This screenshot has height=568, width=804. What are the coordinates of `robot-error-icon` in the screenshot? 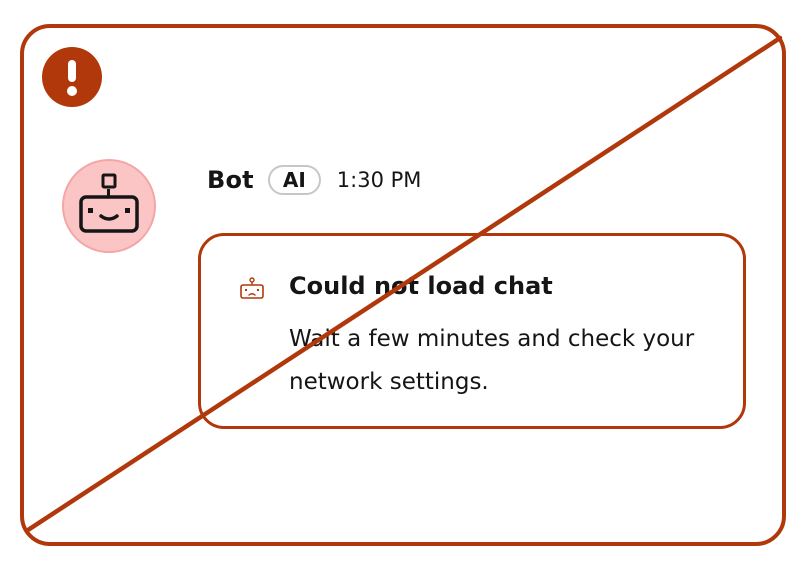 It's located at (252, 289).